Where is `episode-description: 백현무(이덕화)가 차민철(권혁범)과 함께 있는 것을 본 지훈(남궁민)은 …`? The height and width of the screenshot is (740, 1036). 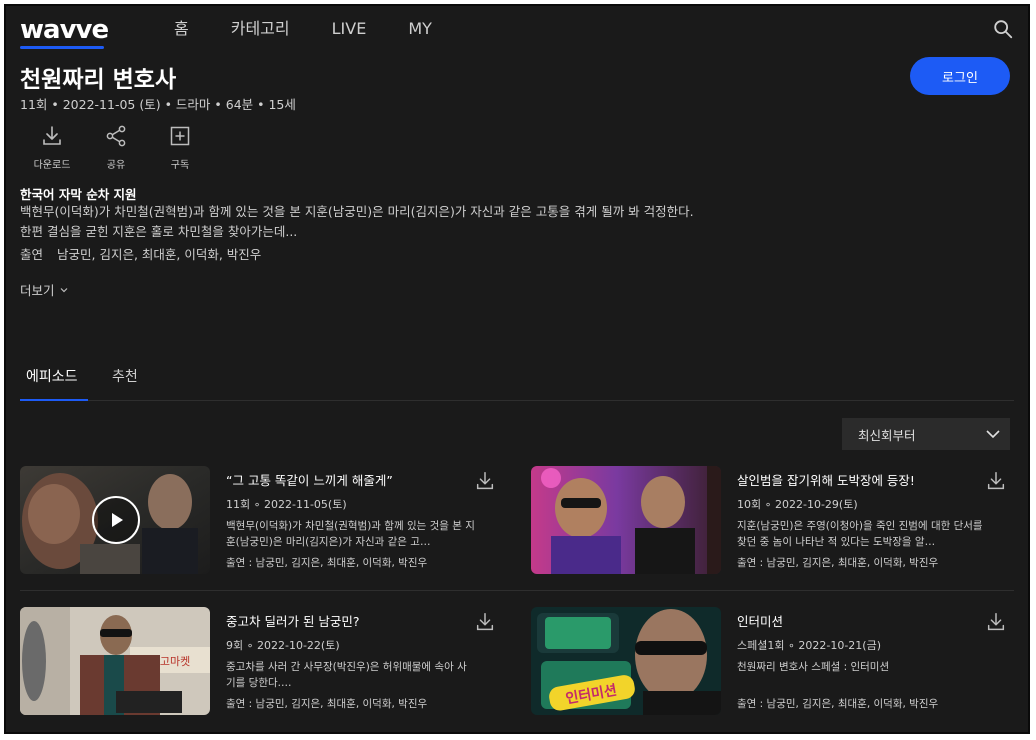
episode-description: 백현무(이덕화)가 차민철(권혁범)과 함께 있는 것을 본 지훈(남궁민)은 … is located at coordinates (350, 534).